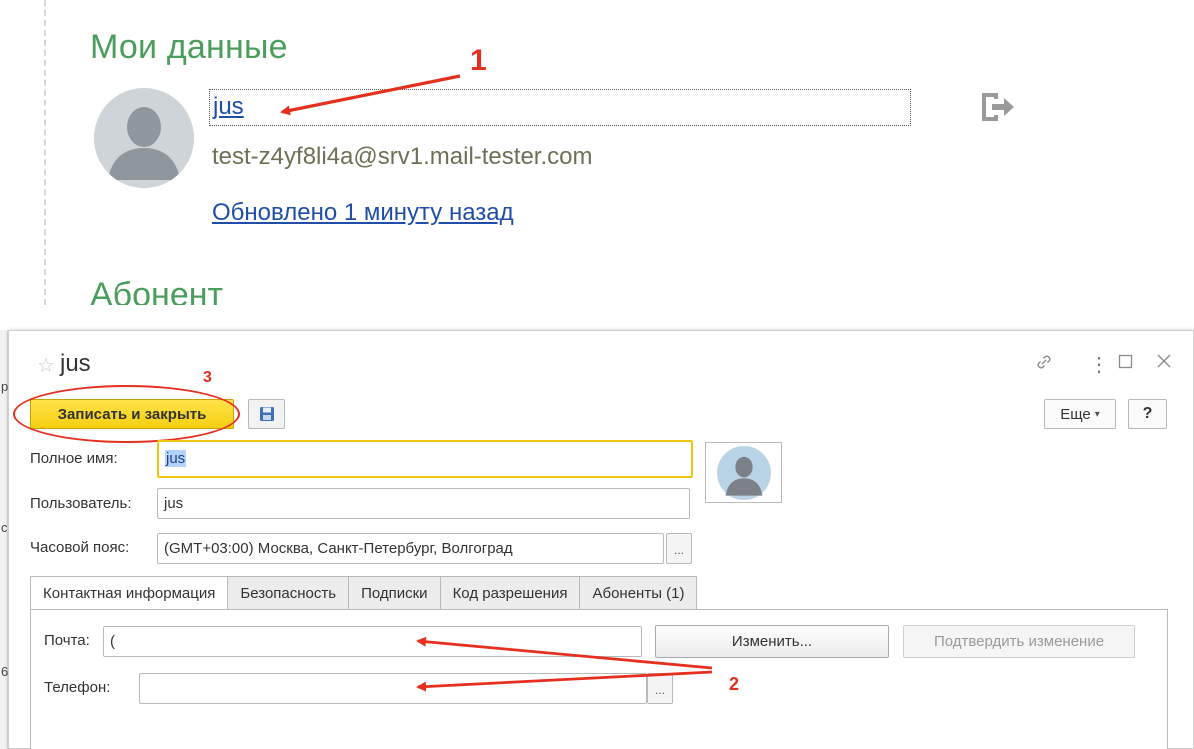 Image resolution: width=1194 pixels, height=749 pixels. I want to click on form-title: jus, so click(75, 363).